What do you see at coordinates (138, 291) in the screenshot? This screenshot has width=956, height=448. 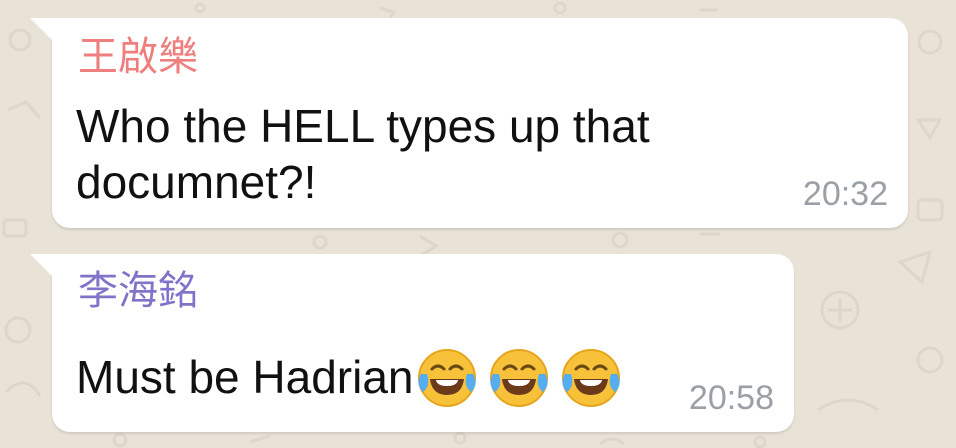 I see `sender-name: 李海銘` at bounding box center [138, 291].